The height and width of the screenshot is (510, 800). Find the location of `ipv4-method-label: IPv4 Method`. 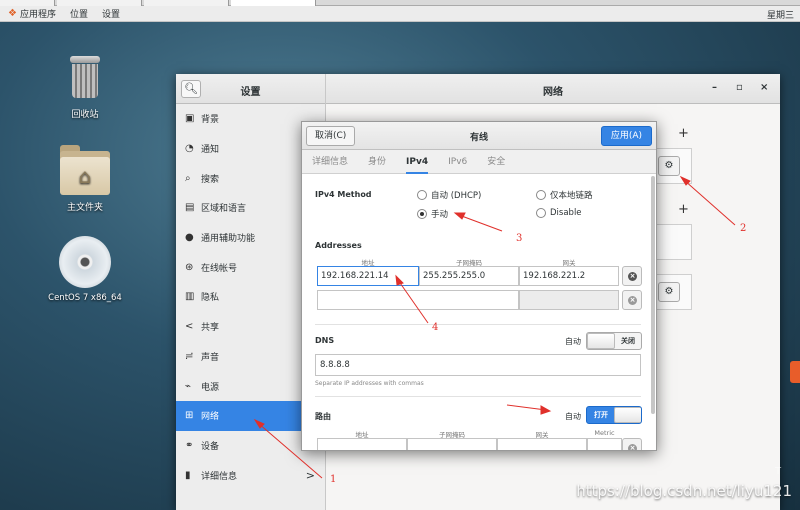

ipv4-method-label: IPv4 Method is located at coordinates (343, 194).